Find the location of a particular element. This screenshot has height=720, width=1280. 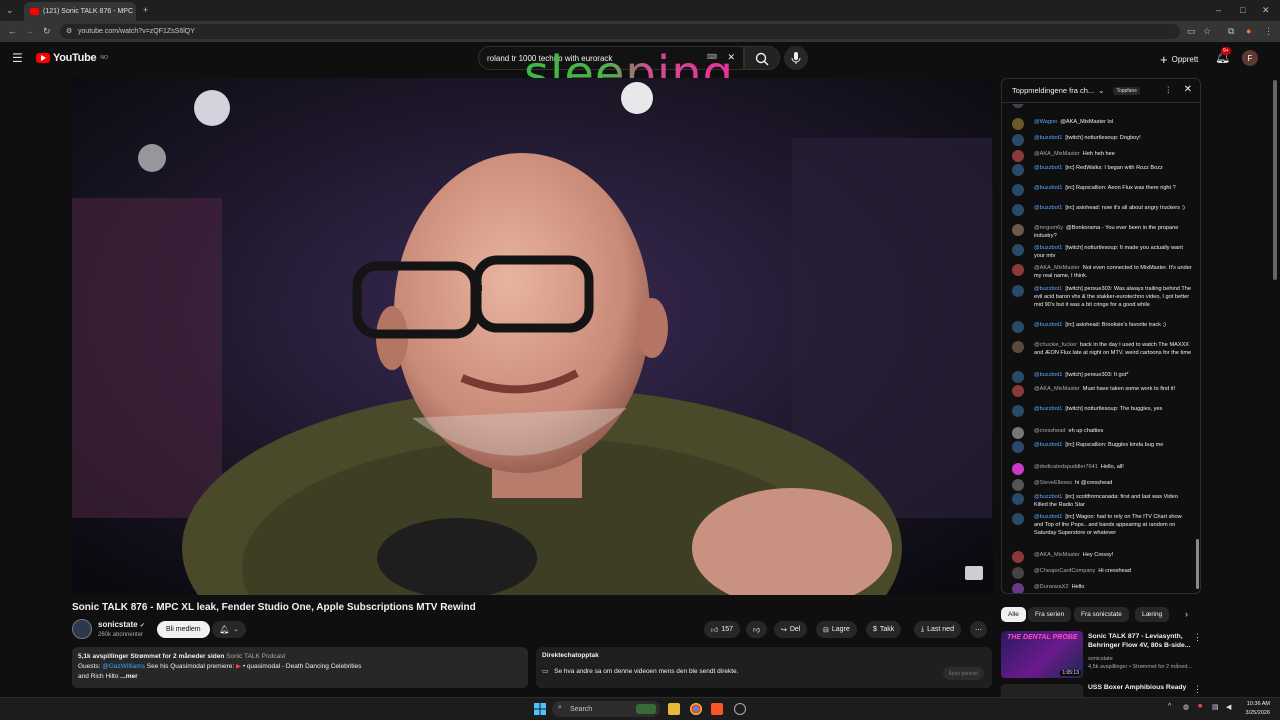

windows-start-icon is located at coordinates (540, 709).